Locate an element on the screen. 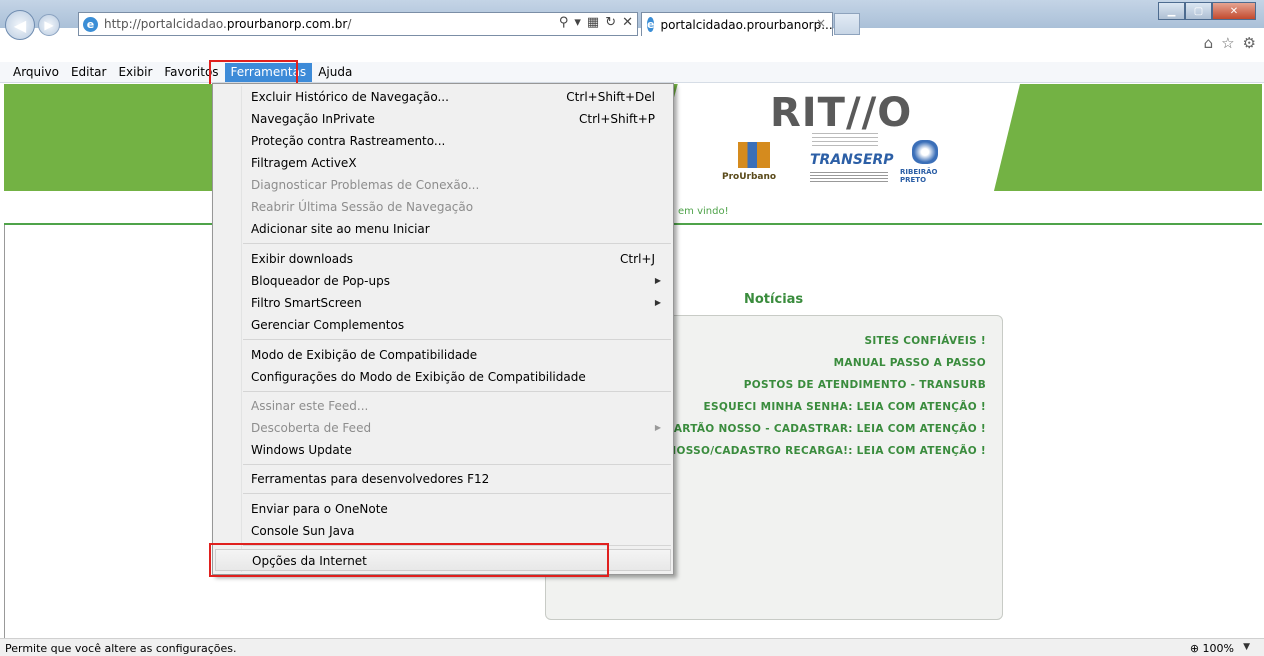  menu-opcoes-internet: Opções da Internet is located at coordinates (443, 560).